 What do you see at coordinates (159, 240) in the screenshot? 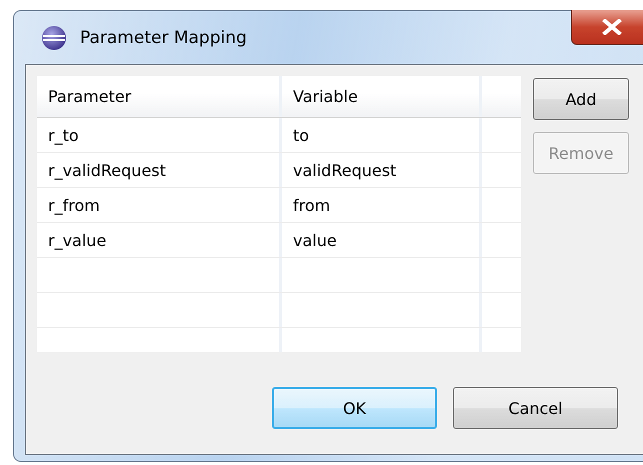
I see `table-cell: r_value` at bounding box center [159, 240].